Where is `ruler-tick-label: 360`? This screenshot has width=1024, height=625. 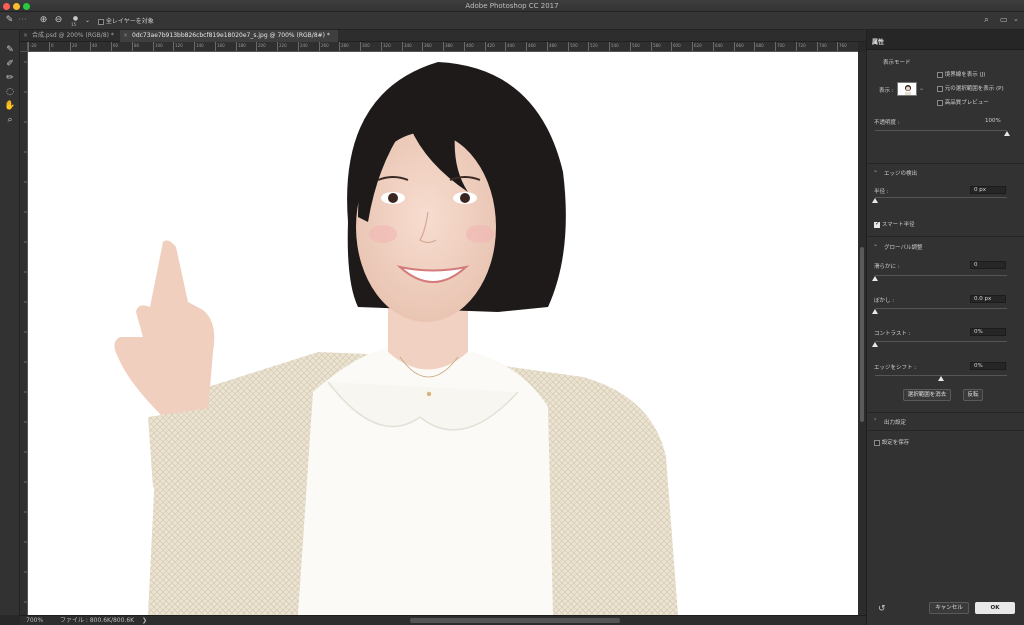 ruler-tick-label: 360 is located at coordinates (428, 45).